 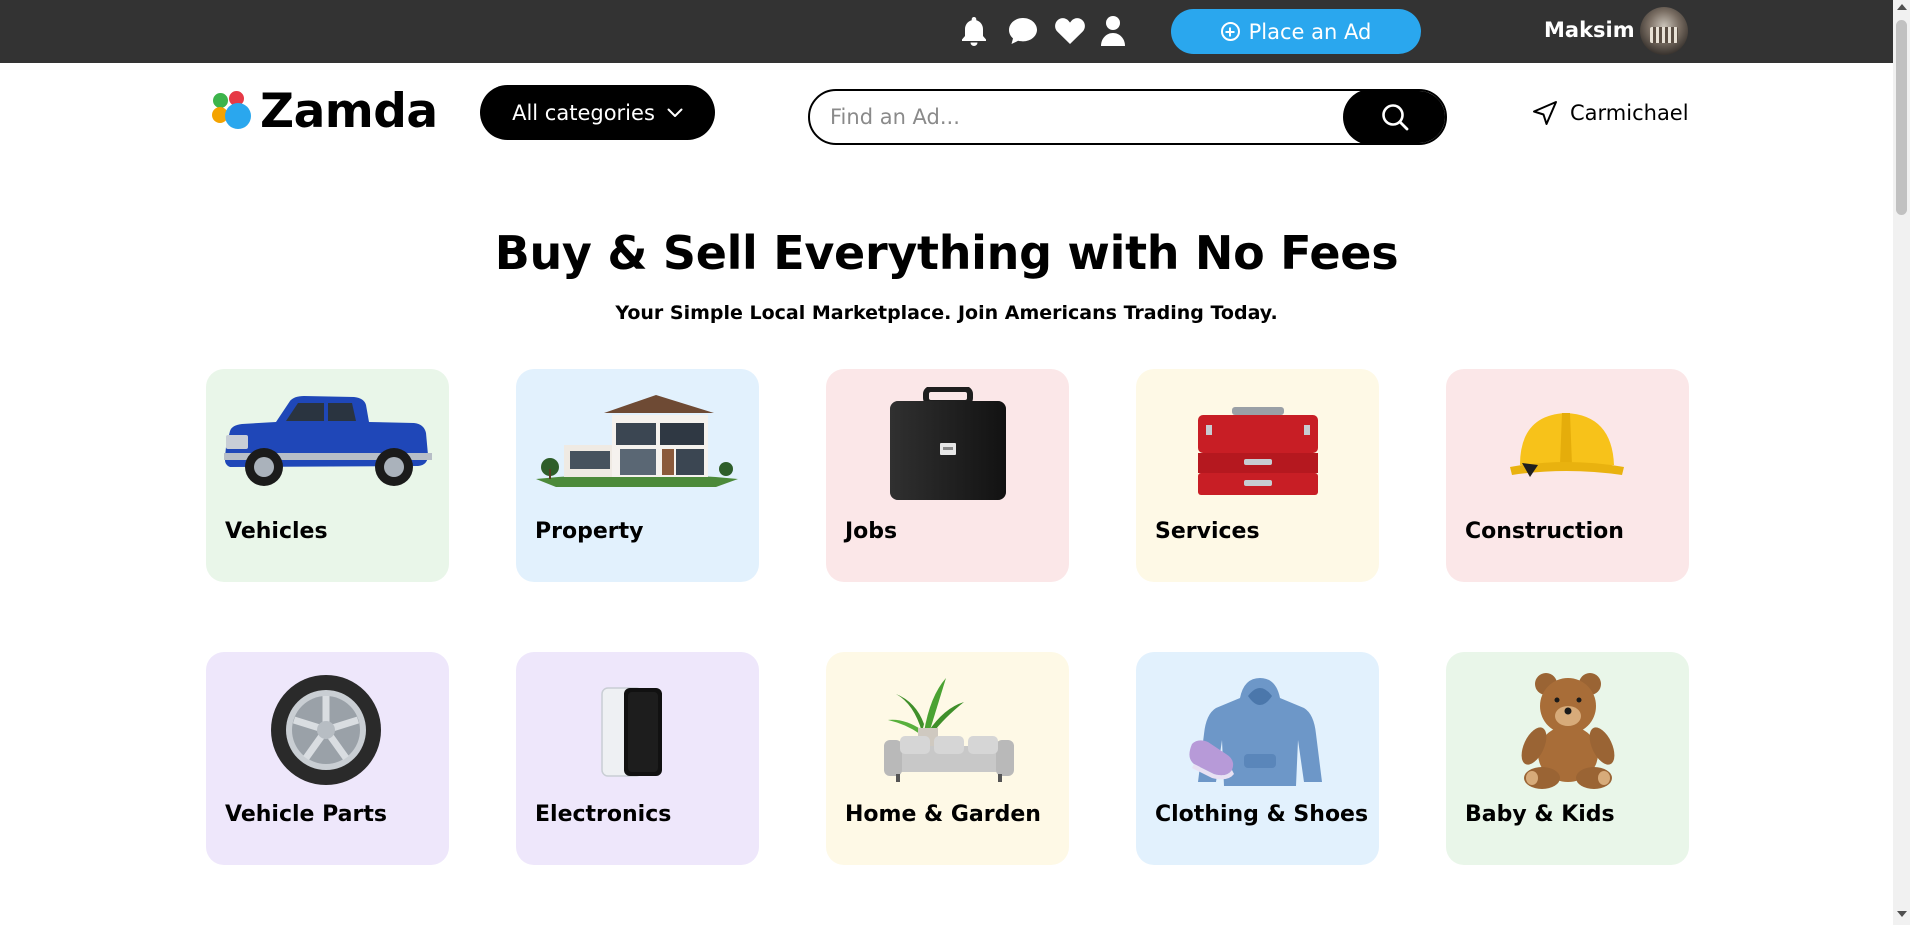 I want to click on search-bar, so click(x=1127, y=117).